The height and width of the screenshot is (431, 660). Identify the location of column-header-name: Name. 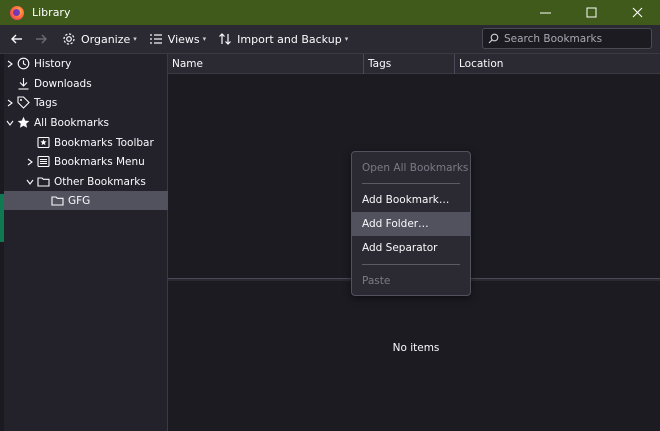
(266, 64).